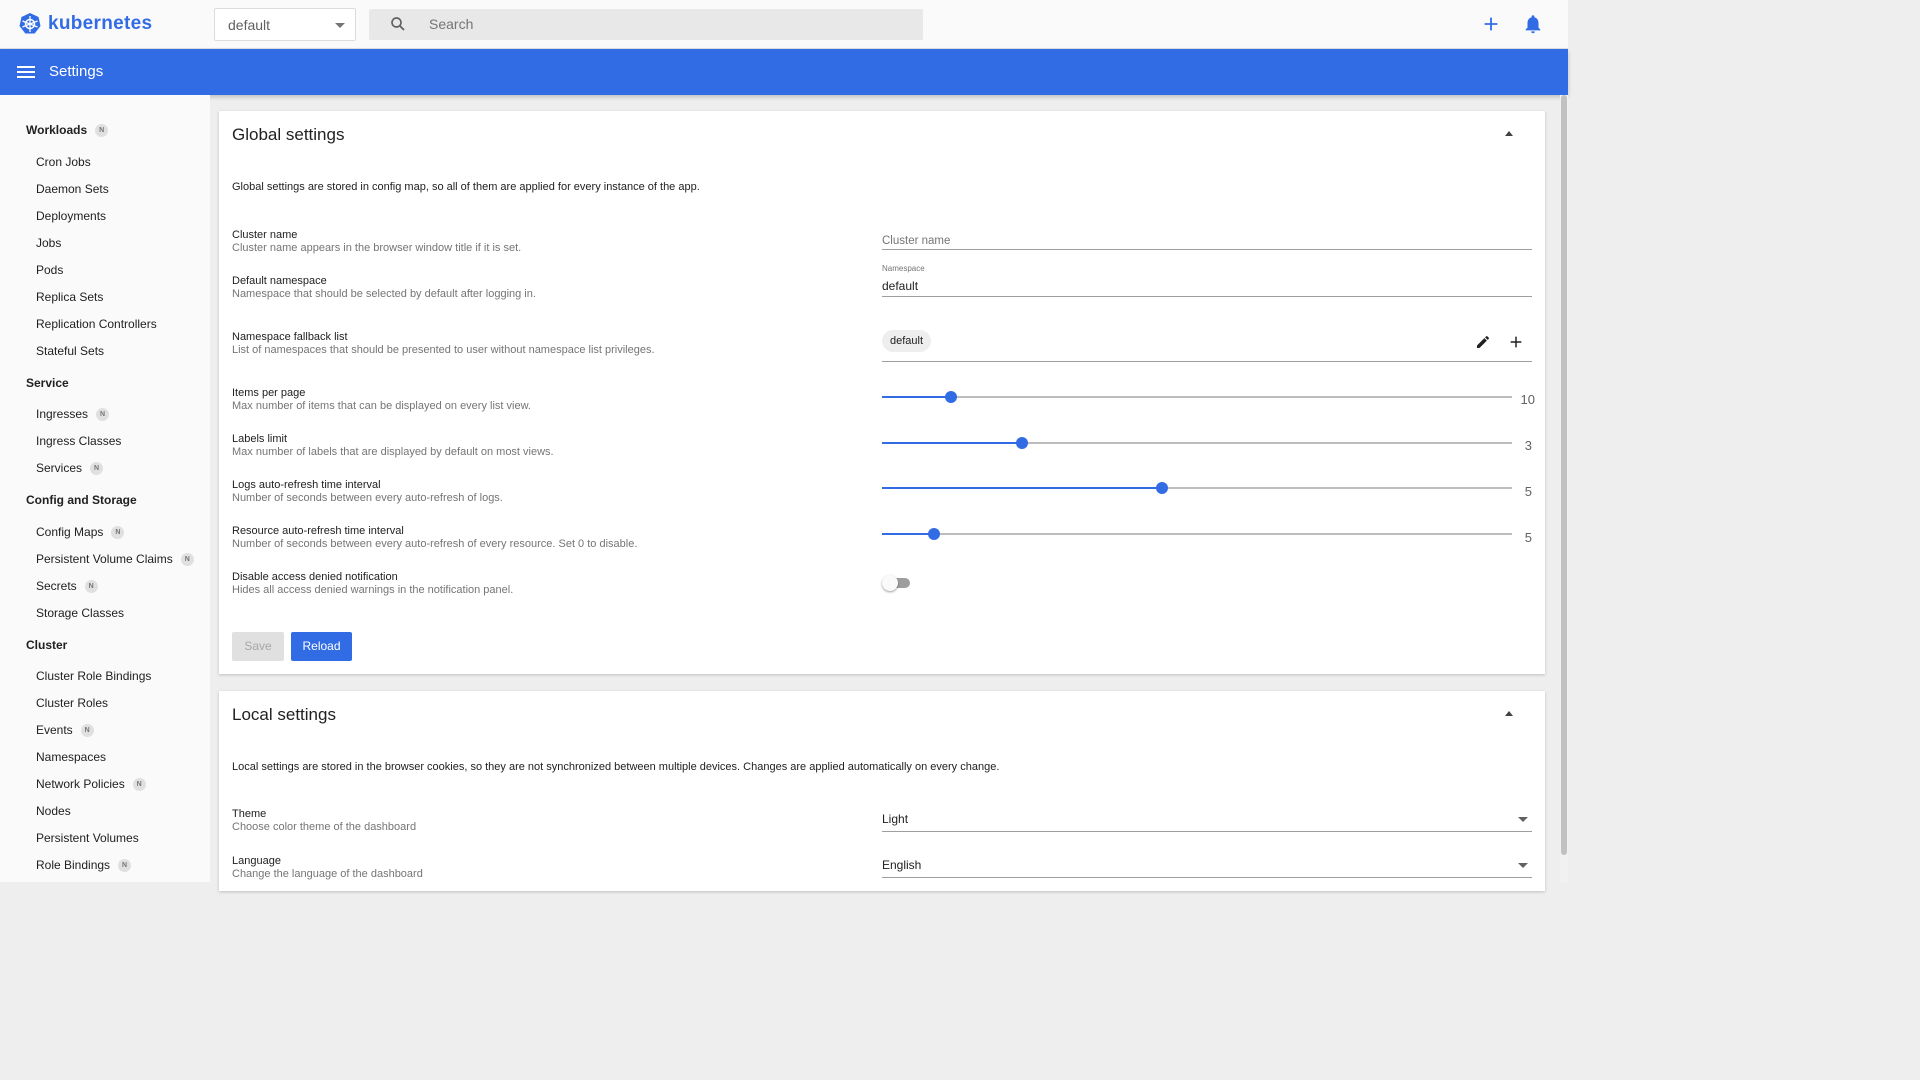  I want to click on sidebar-item-cluster-roles: Cluster Roles, so click(72, 703).